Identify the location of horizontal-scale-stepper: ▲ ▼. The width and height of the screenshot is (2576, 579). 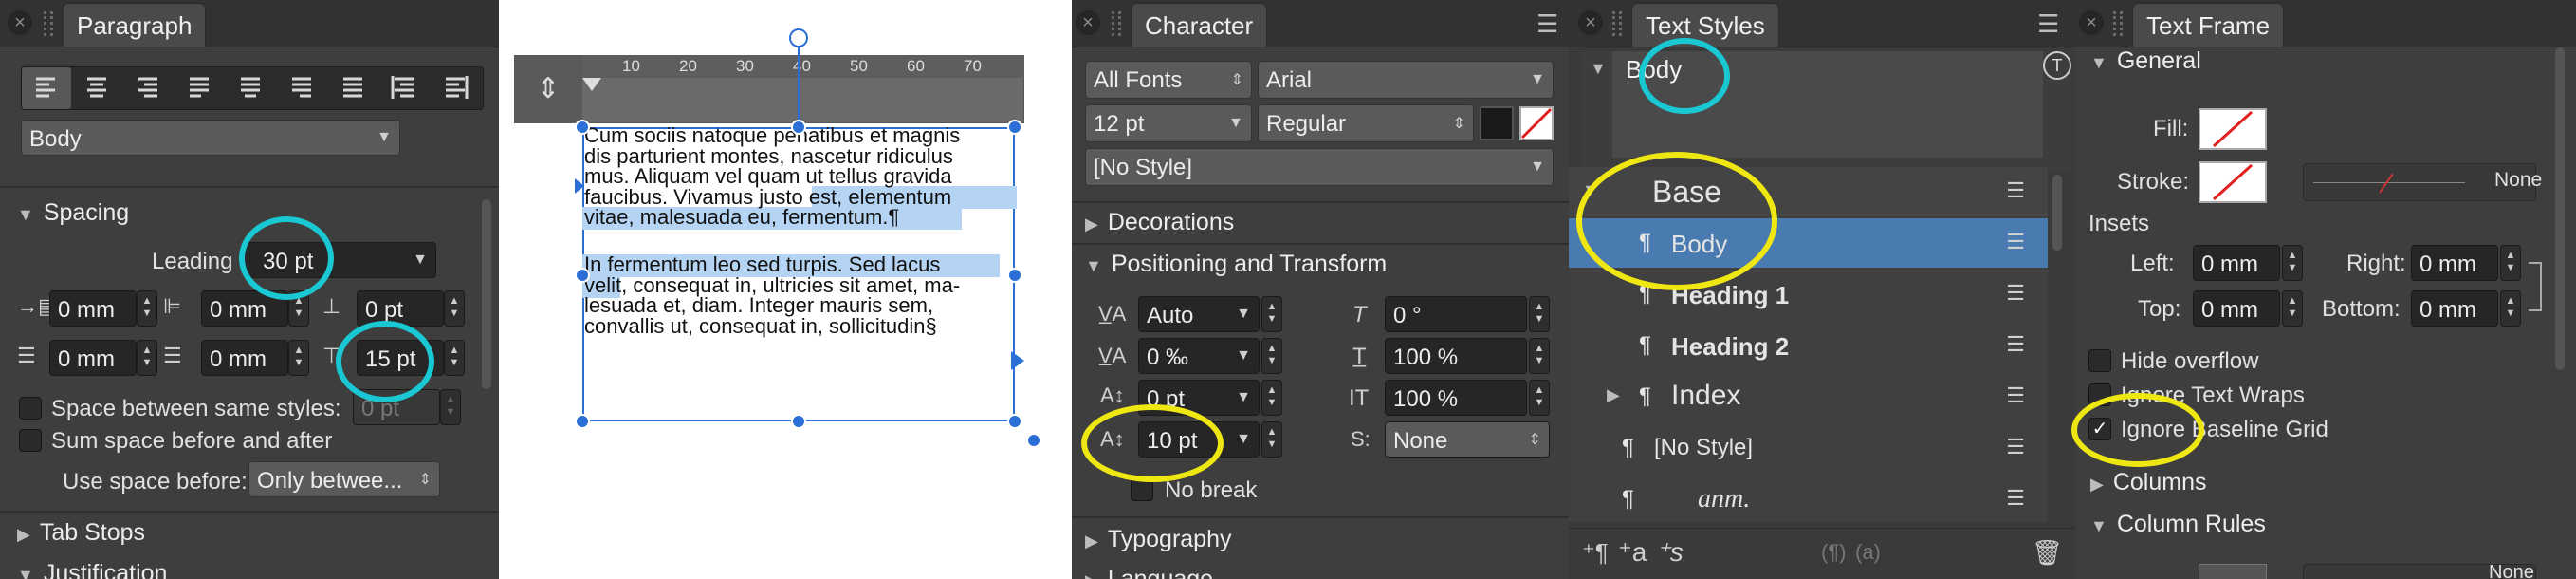
(1539, 398).